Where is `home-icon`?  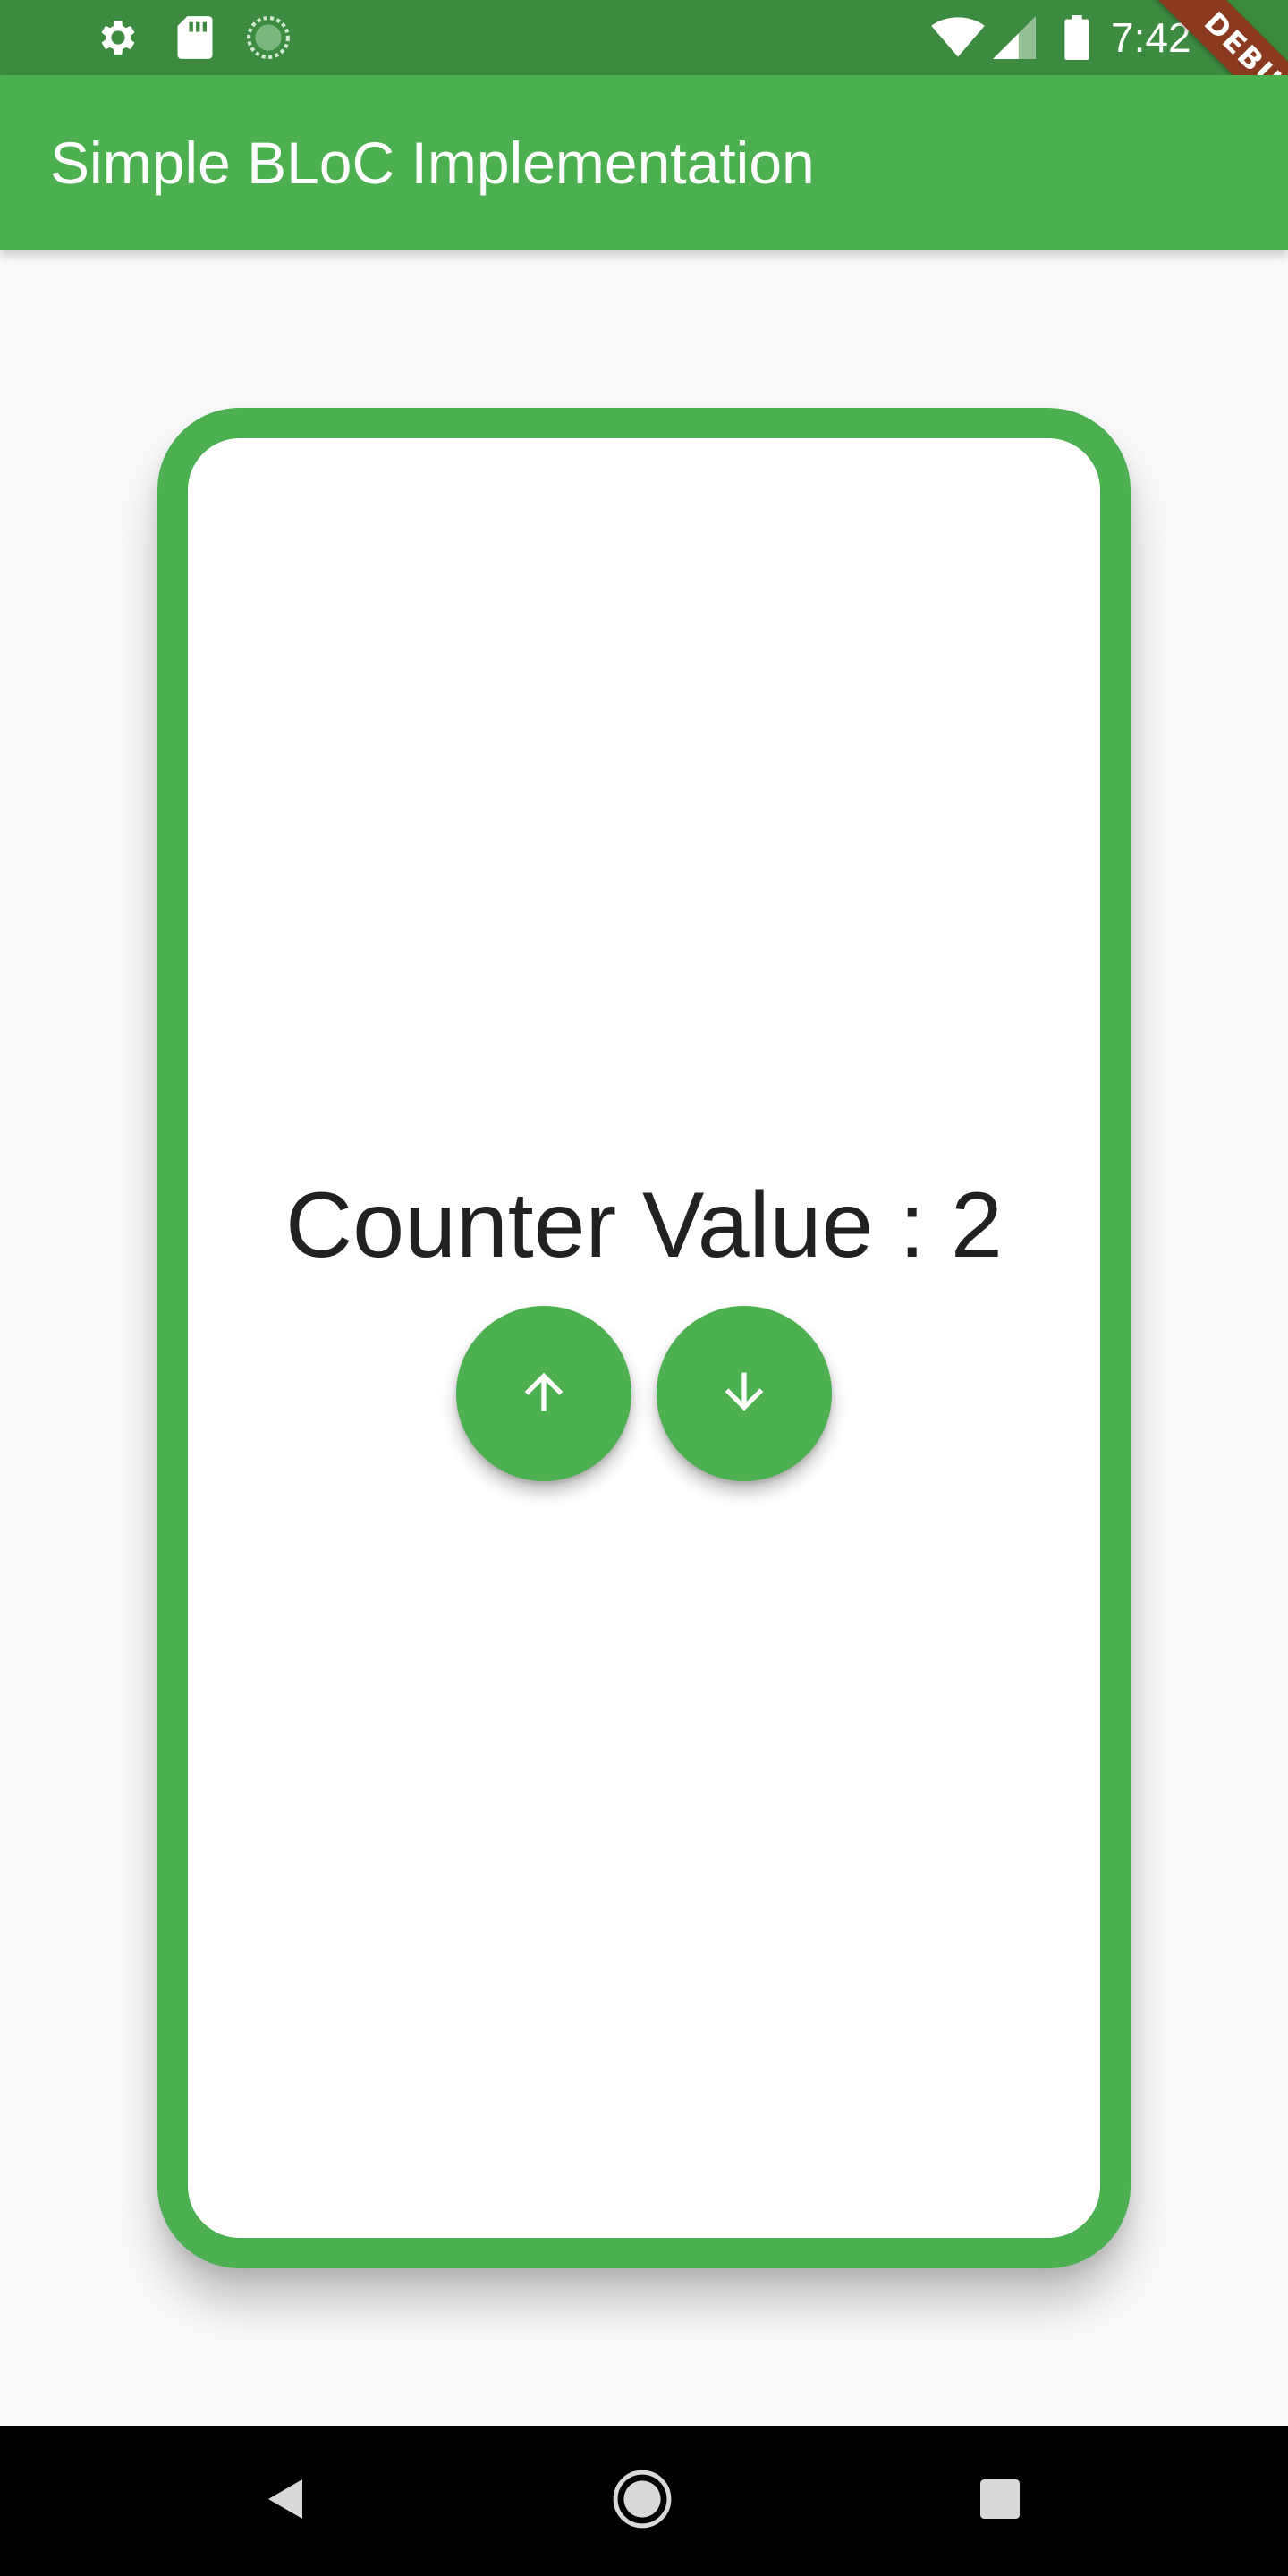
home-icon is located at coordinates (642, 2501).